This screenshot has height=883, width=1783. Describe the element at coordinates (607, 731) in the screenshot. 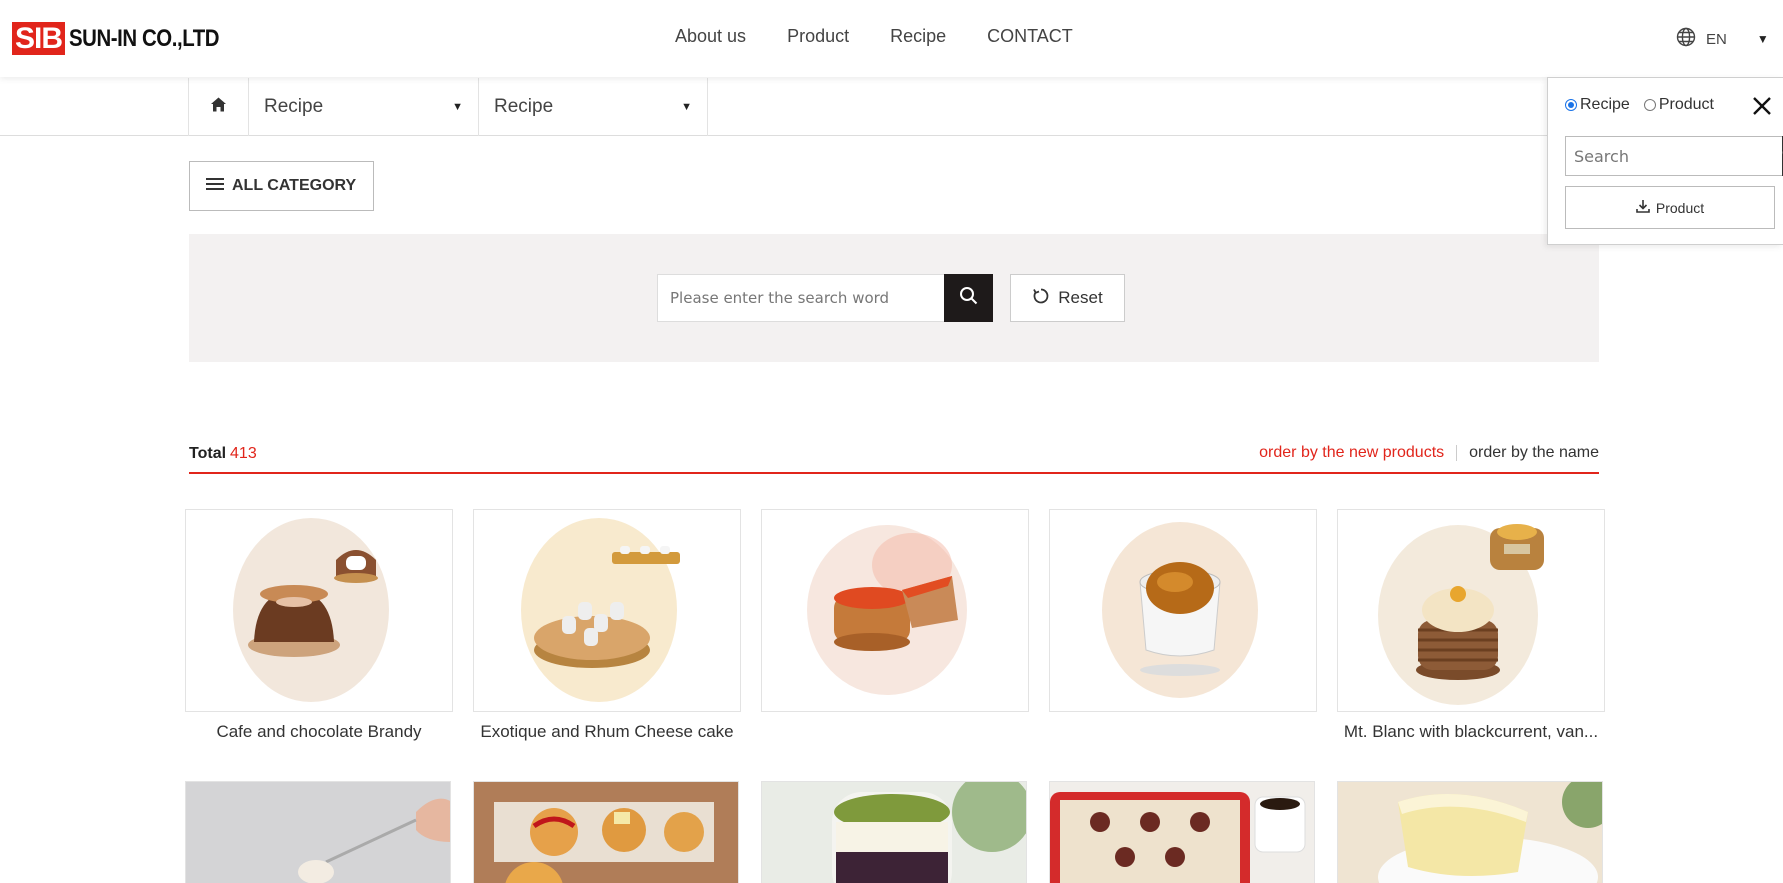

I see `recipe-title: Exotique and Rhum Cheese cake` at that location.